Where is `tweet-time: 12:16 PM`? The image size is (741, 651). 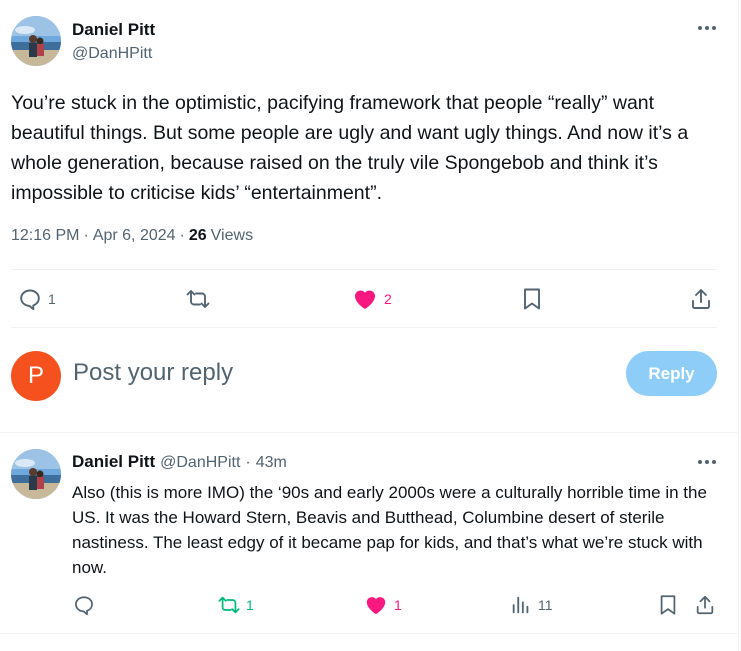
tweet-time: 12:16 PM is located at coordinates (45, 236).